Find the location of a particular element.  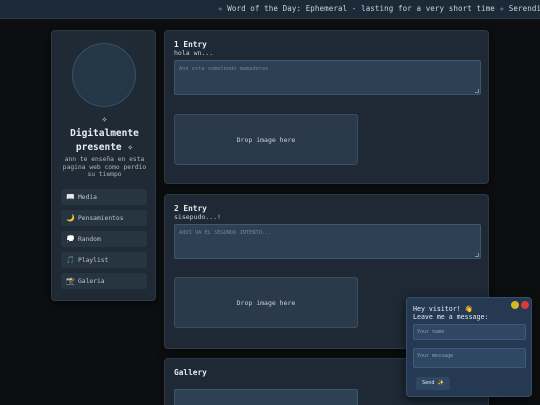

site-title: ✧ Digitalmente presente ✧ is located at coordinates (104, 134).